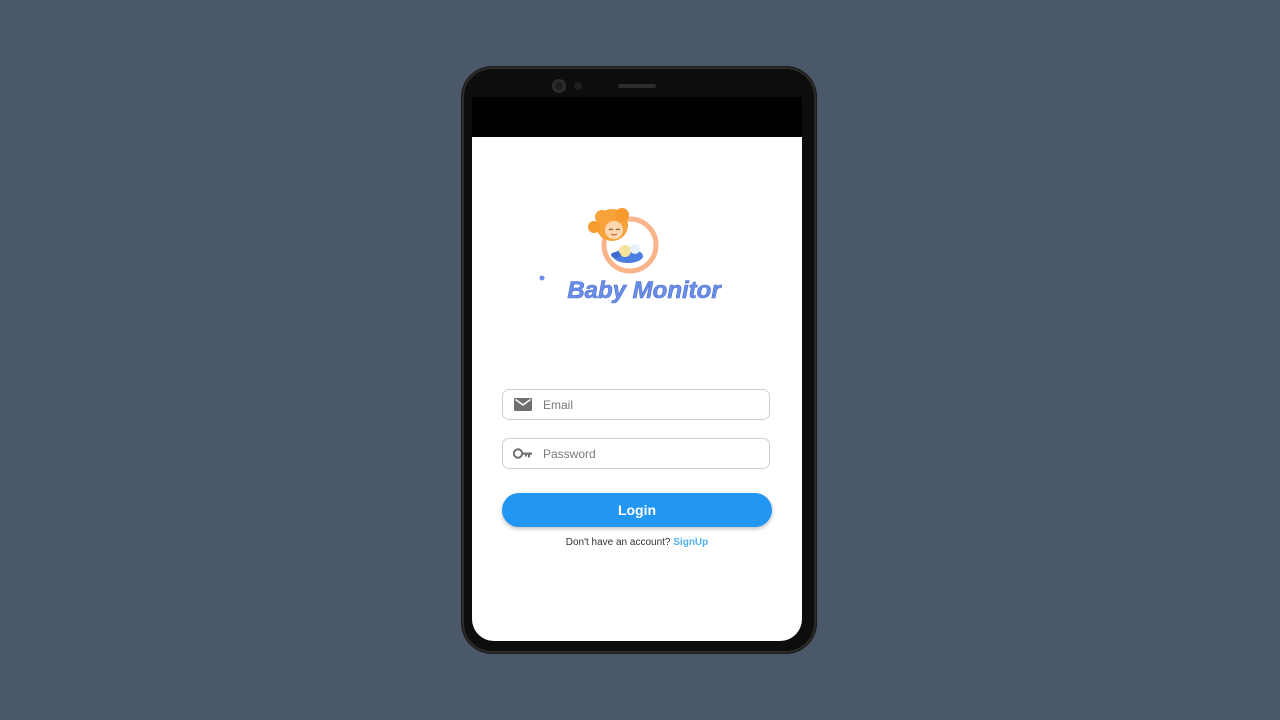  Describe the element at coordinates (637, 86) in the screenshot. I see `earpiece-speaker` at that location.